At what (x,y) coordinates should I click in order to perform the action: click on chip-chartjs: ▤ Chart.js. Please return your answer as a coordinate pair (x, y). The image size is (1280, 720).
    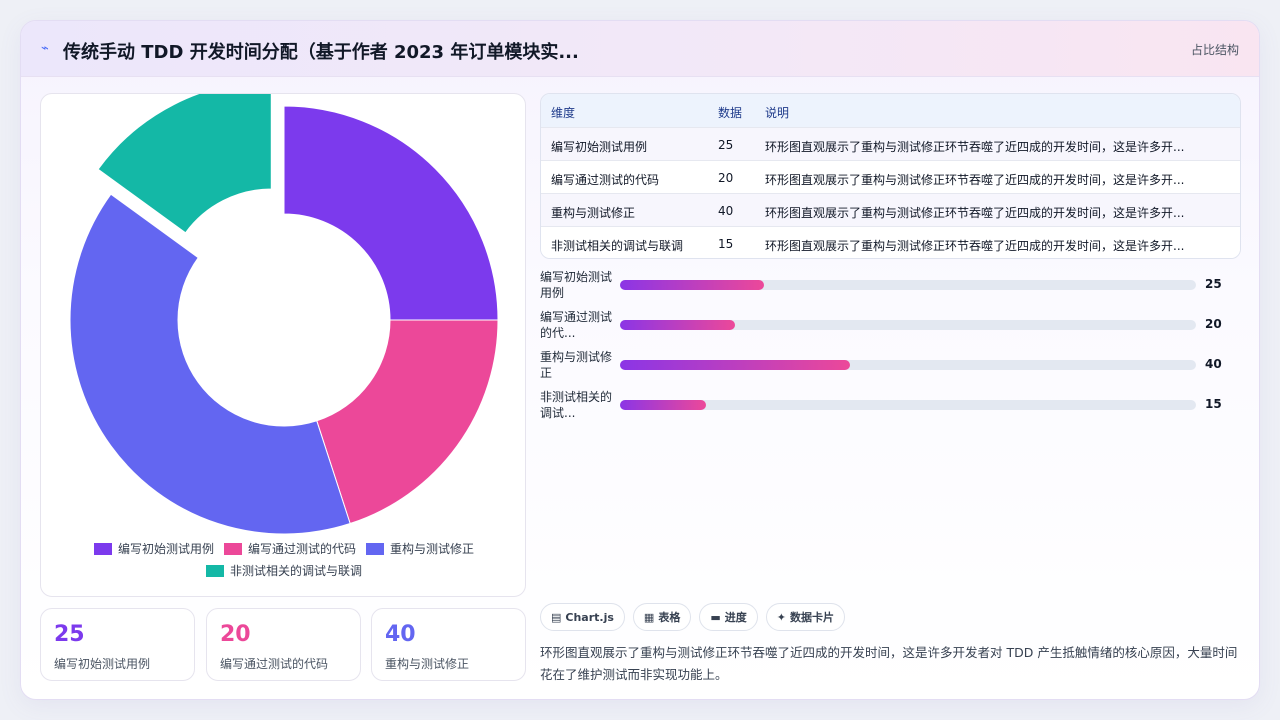
    Looking at the image, I should click on (582, 617).